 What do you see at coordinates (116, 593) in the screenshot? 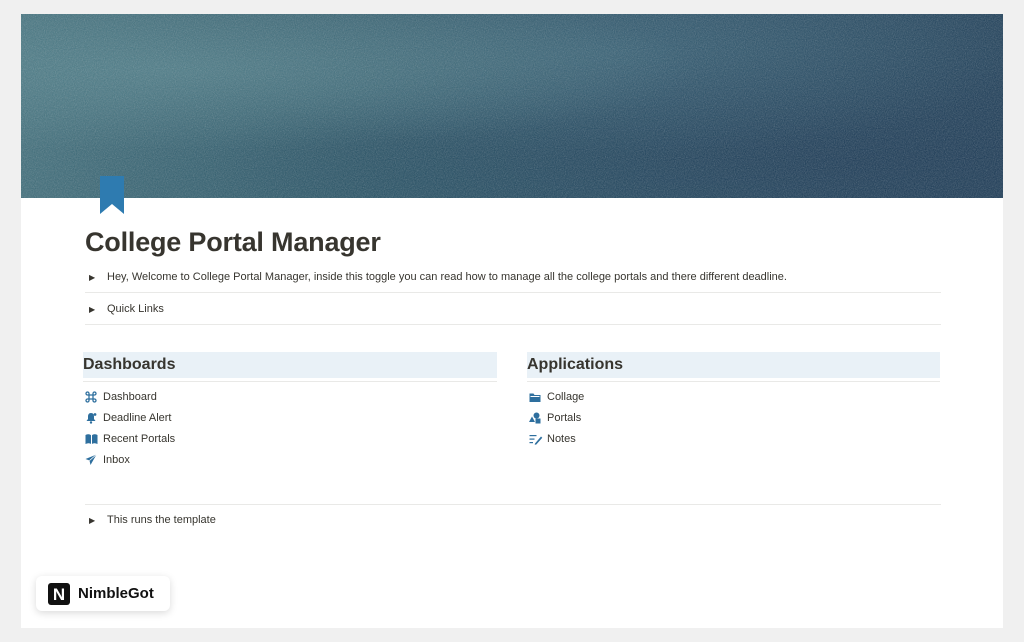
I see `badge-label: NimbleGot` at bounding box center [116, 593].